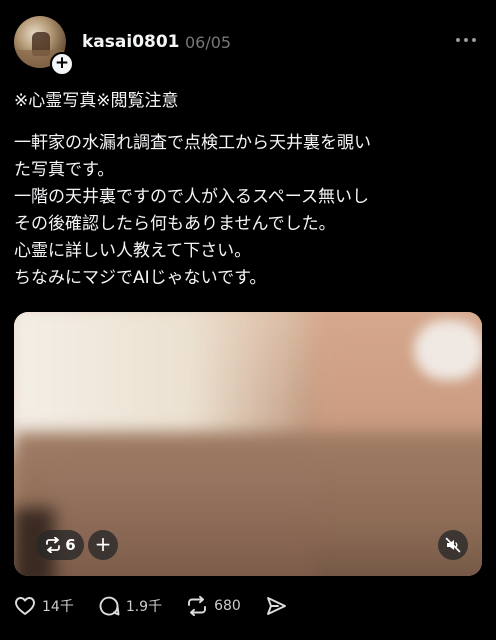 Image resolution: width=496 pixels, height=640 pixels. Describe the element at coordinates (44, 46) in the screenshot. I see `avatar-container: +` at that location.